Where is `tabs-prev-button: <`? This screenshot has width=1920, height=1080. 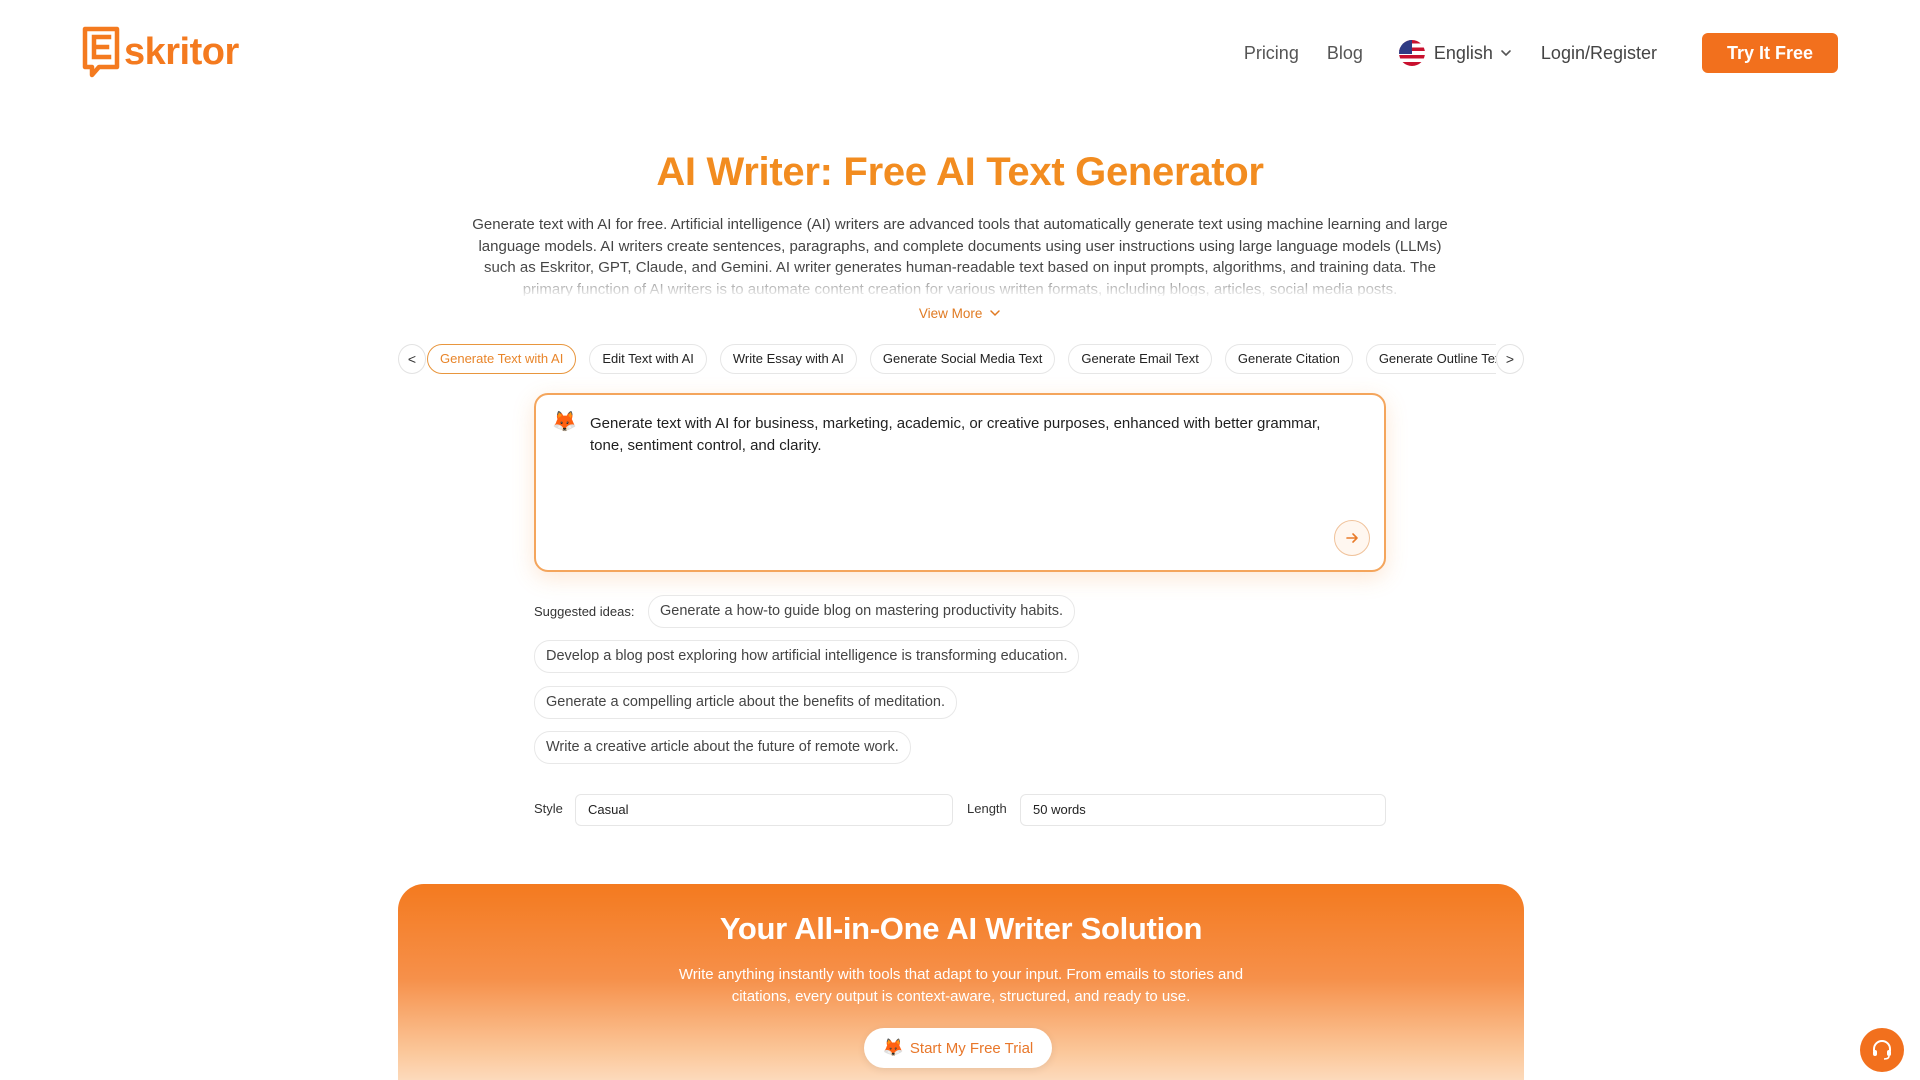 tabs-prev-button: < is located at coordinates (412, 359).